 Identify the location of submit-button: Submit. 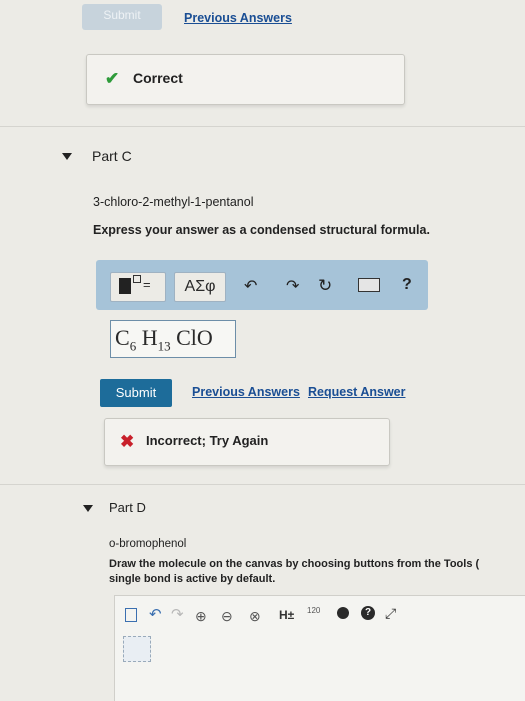
(136, 393).